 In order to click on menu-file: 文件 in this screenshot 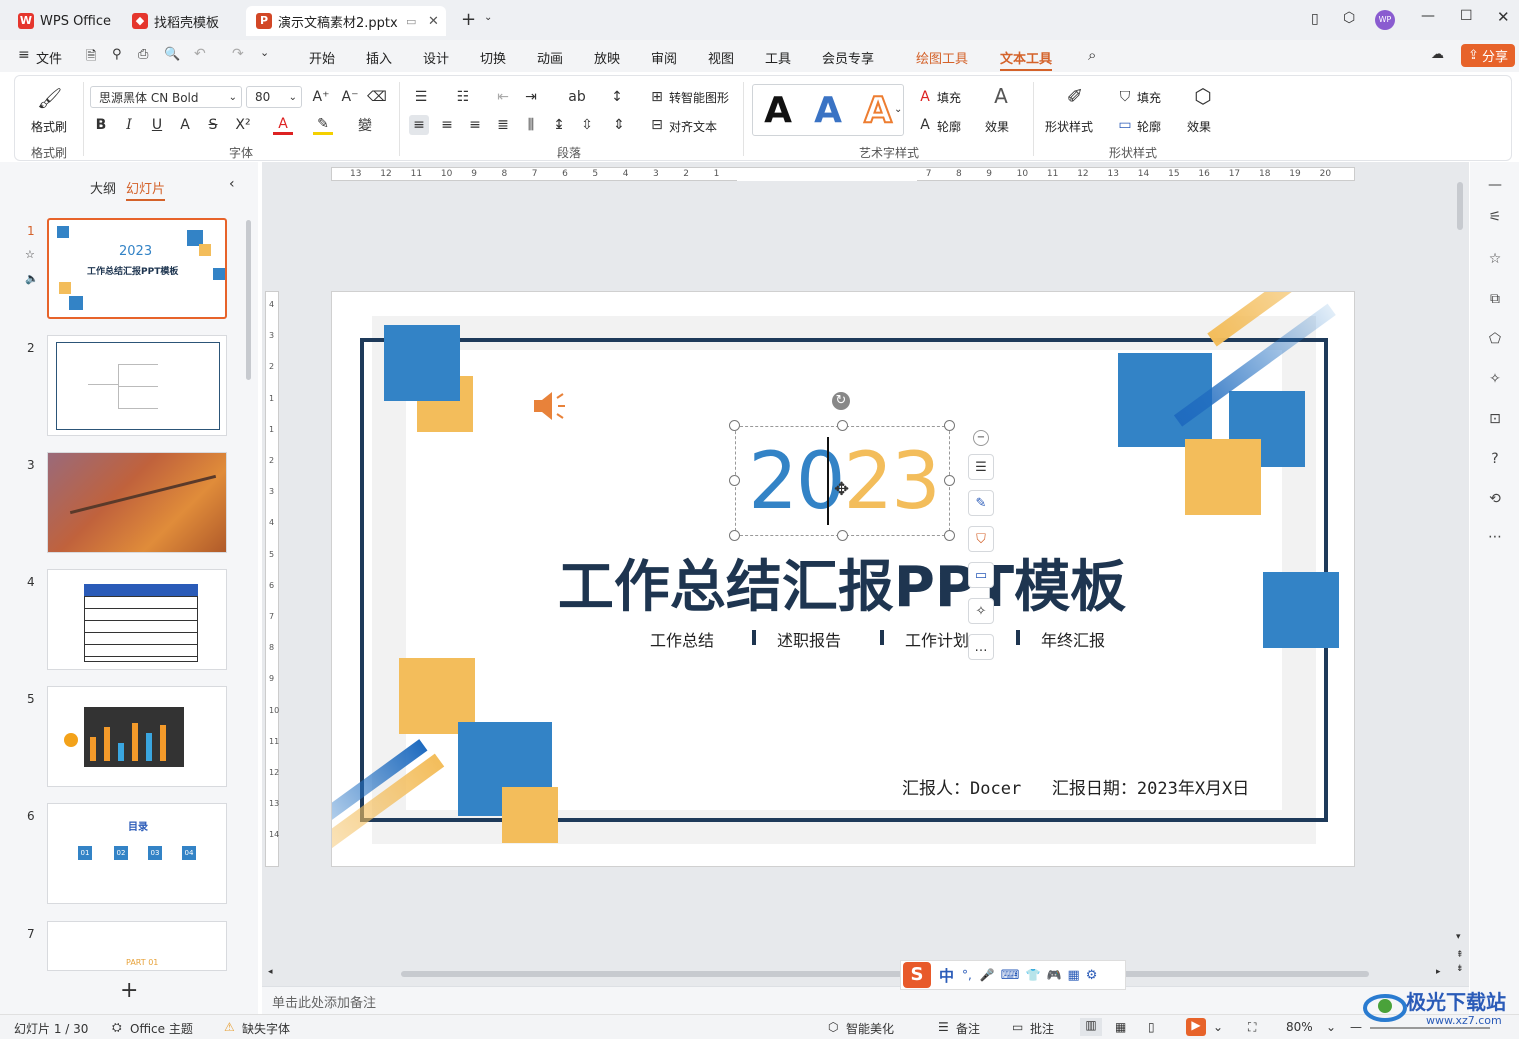, I will do `click(49, 57)`.